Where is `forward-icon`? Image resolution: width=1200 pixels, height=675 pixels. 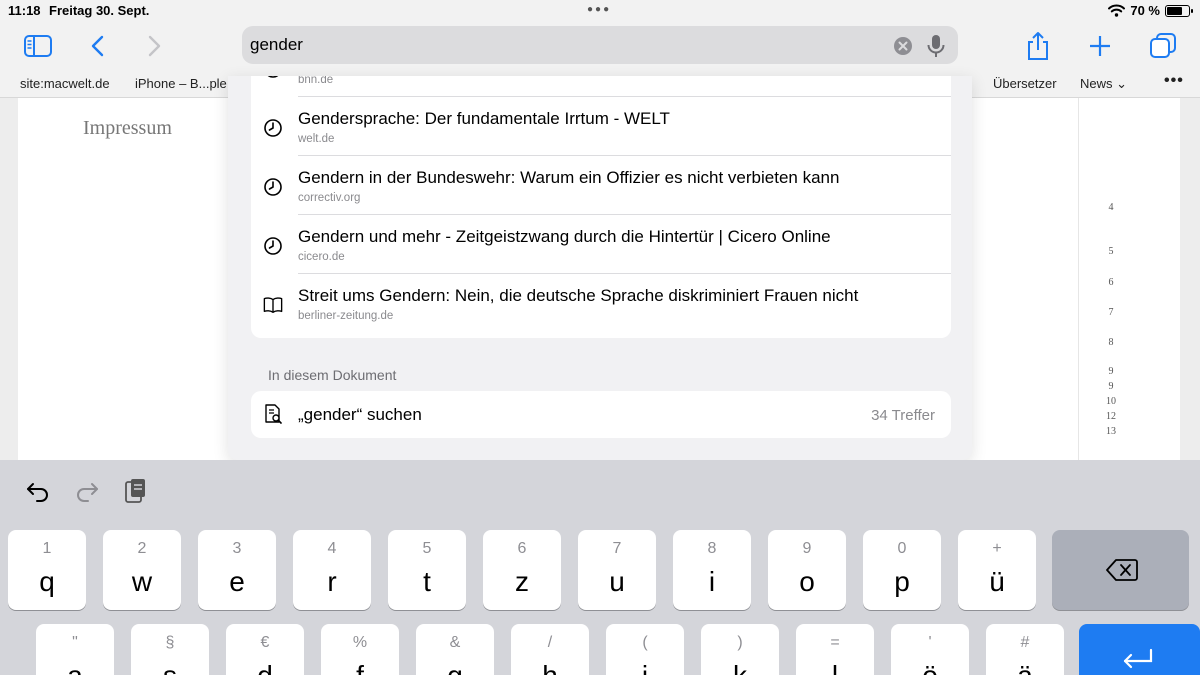 forward-icon is located at coordinates (154, 46).